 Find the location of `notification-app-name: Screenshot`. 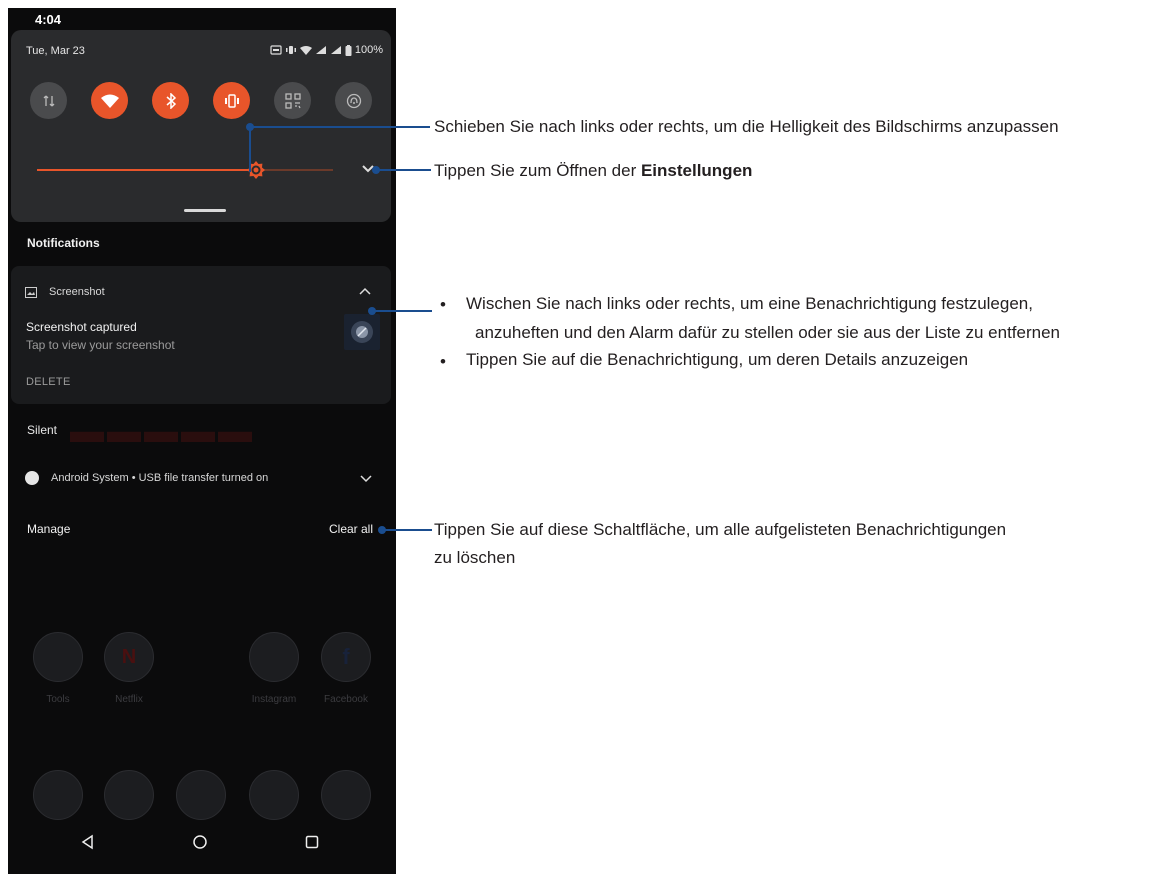

notification-app-name: Screenshot is located at coordinates (77, 292).